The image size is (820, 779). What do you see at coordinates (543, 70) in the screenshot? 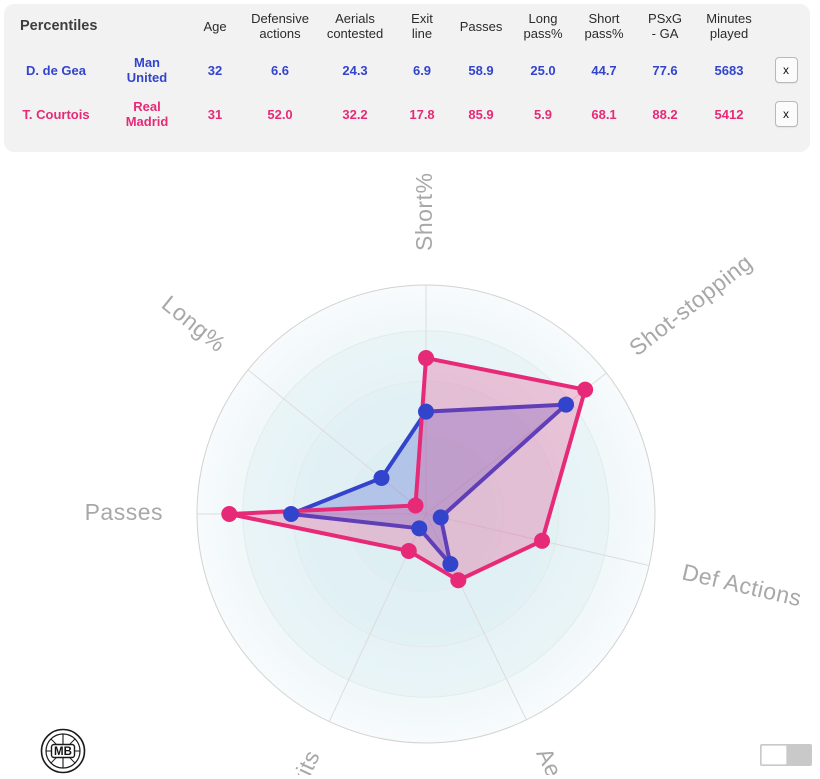
I see `cell-long-pass-pct: 25.0` at bounding box center [543, 70].